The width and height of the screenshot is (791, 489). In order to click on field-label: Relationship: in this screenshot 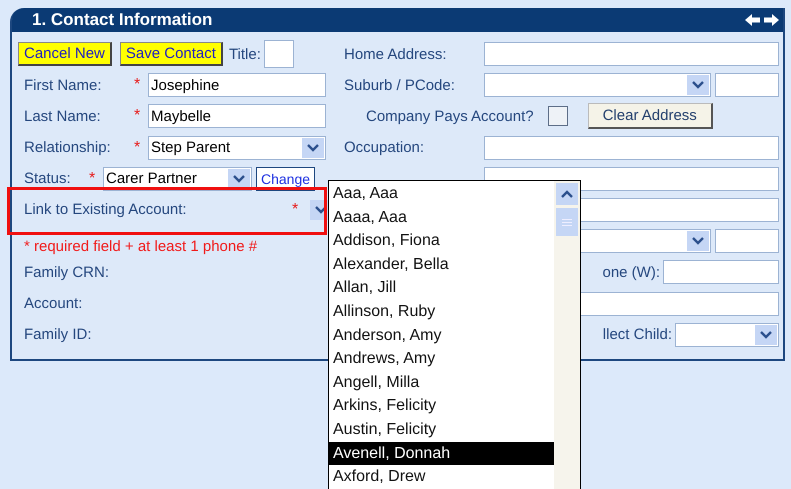, I will do `click(67, 147)`.